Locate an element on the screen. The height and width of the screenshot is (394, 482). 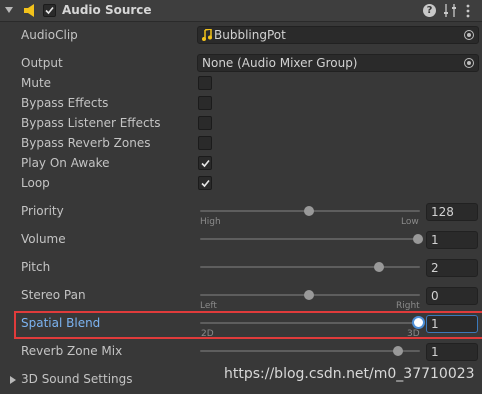
highlight-box is located at coordinates (248, 325).